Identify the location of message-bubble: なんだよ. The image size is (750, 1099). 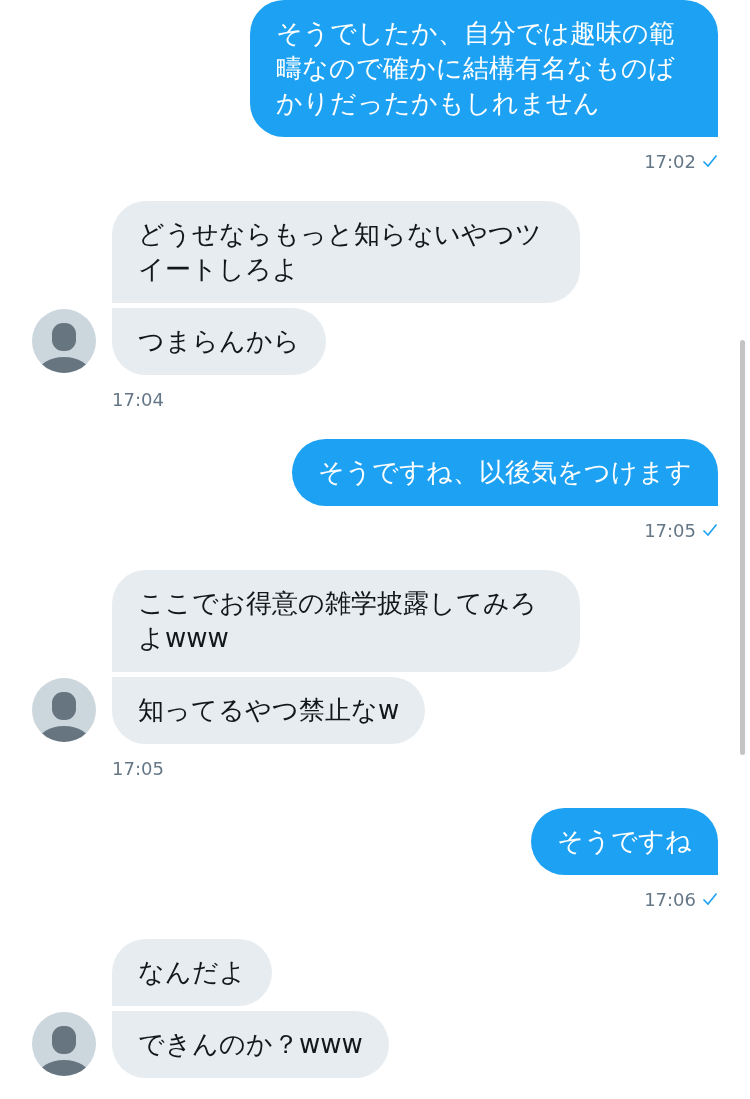
(192, 972).